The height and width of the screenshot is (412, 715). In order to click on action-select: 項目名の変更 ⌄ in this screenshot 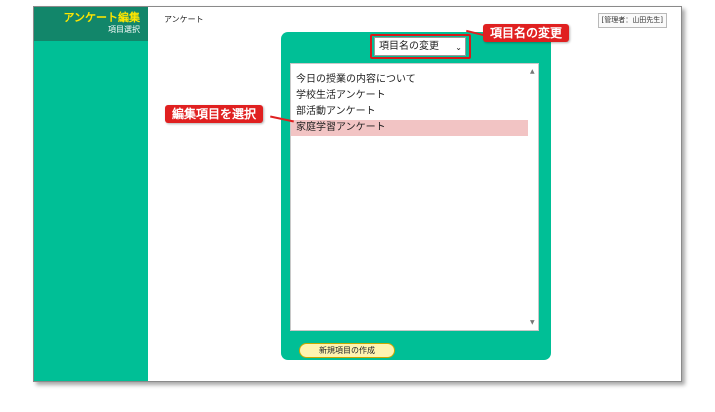, I will do `click(420, 46)`.